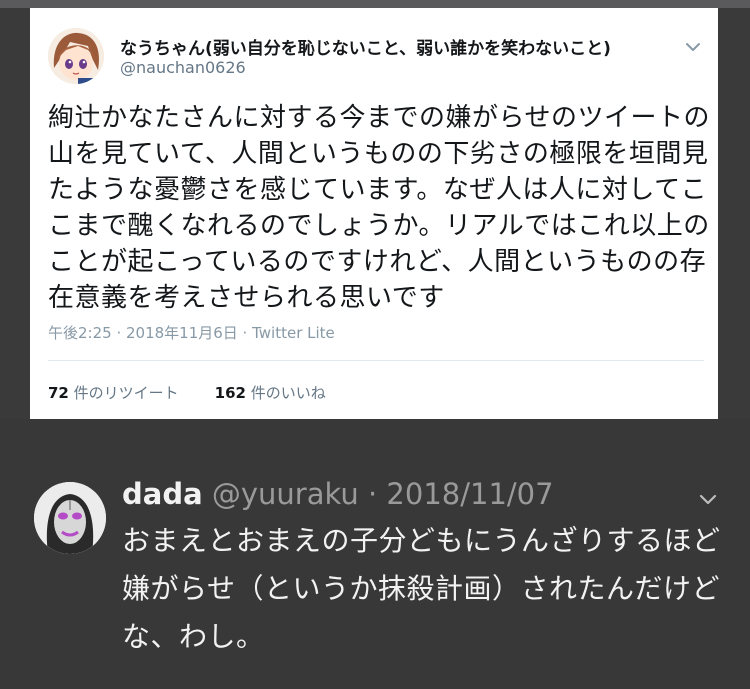 This screenshot has width=750, height=689. I want to click on reply-header: dada @yuuraku · 2018/11/07, so click(338, 494).